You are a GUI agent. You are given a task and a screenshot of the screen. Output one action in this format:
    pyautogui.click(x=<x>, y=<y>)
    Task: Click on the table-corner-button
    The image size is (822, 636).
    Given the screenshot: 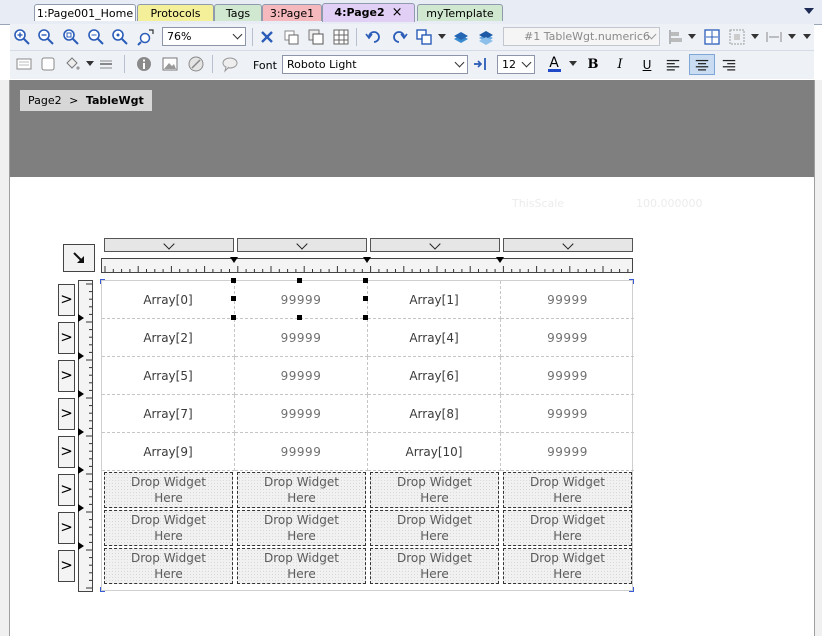 What is the action you would take?
    pyautogui.click(x=79, y=258)
    